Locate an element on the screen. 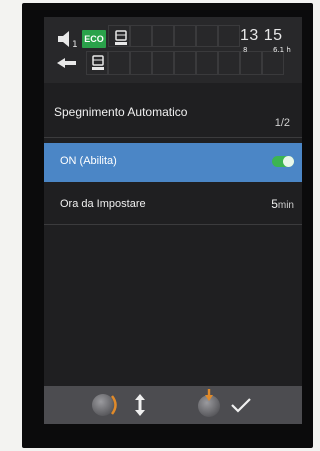 This screenshot has width=320, height=451. enable-toggle is located at coordinates (283, 161).